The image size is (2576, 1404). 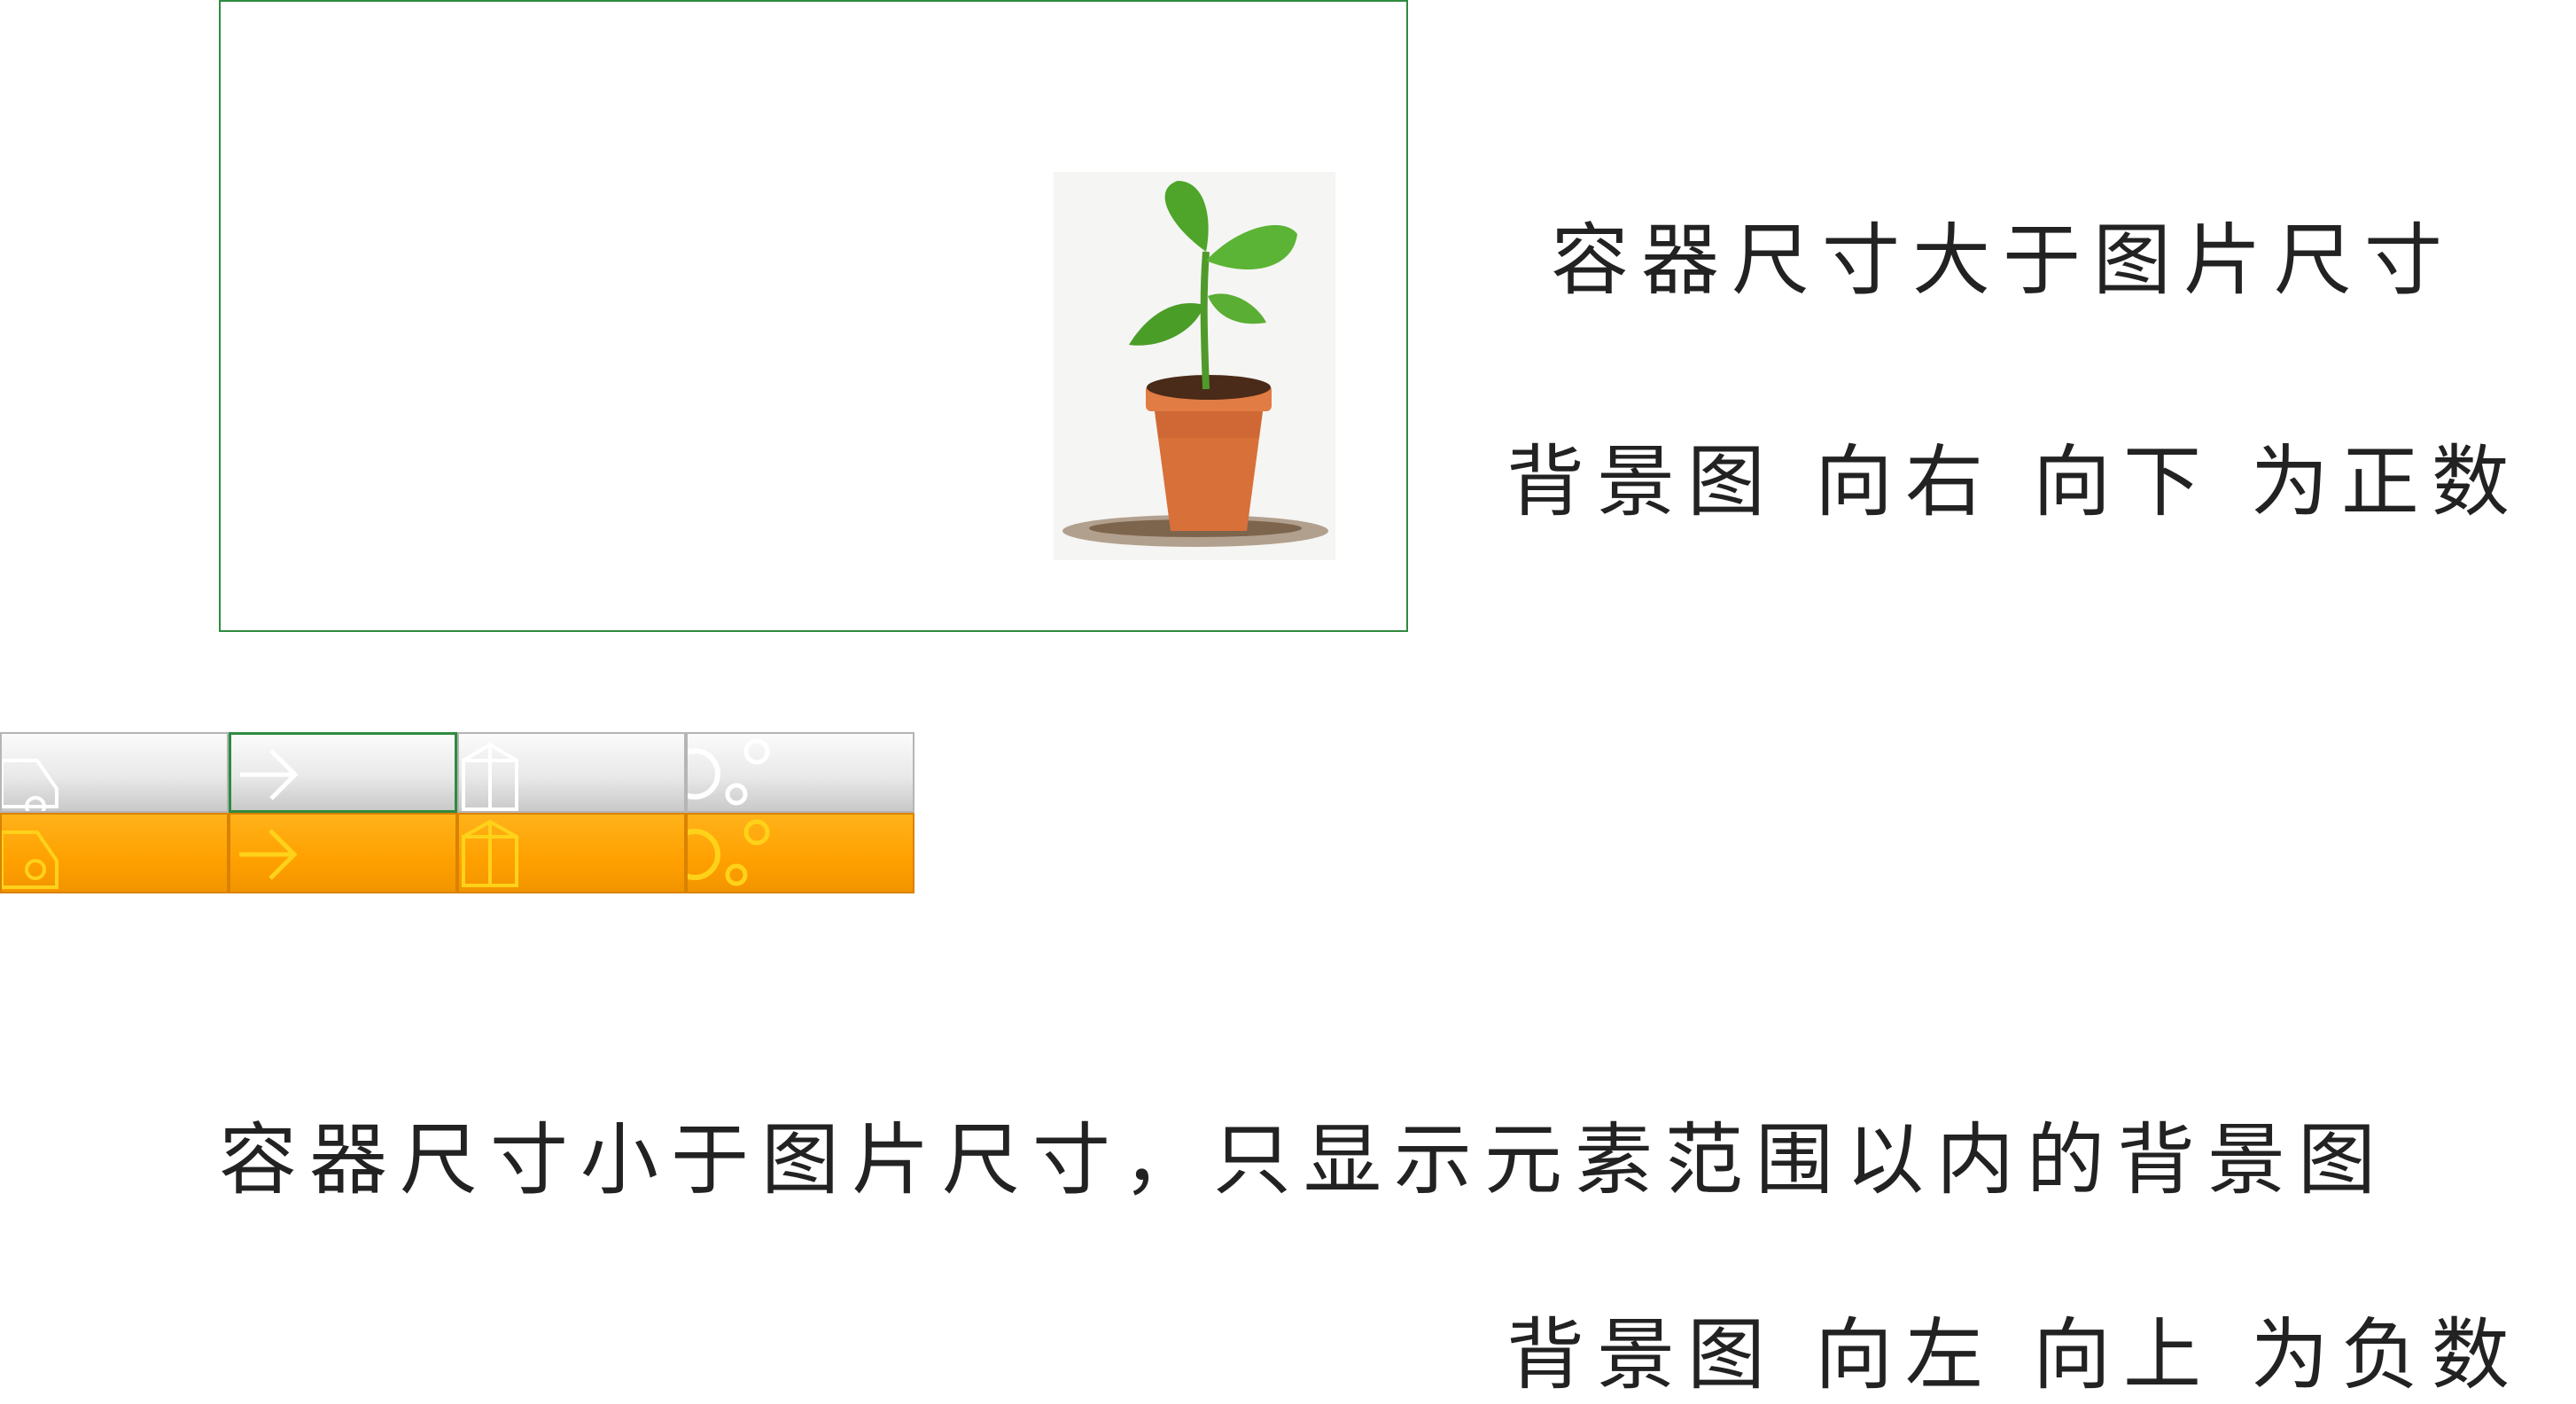 I want to click on sprite-button-strip, so click(x=457, y=812).